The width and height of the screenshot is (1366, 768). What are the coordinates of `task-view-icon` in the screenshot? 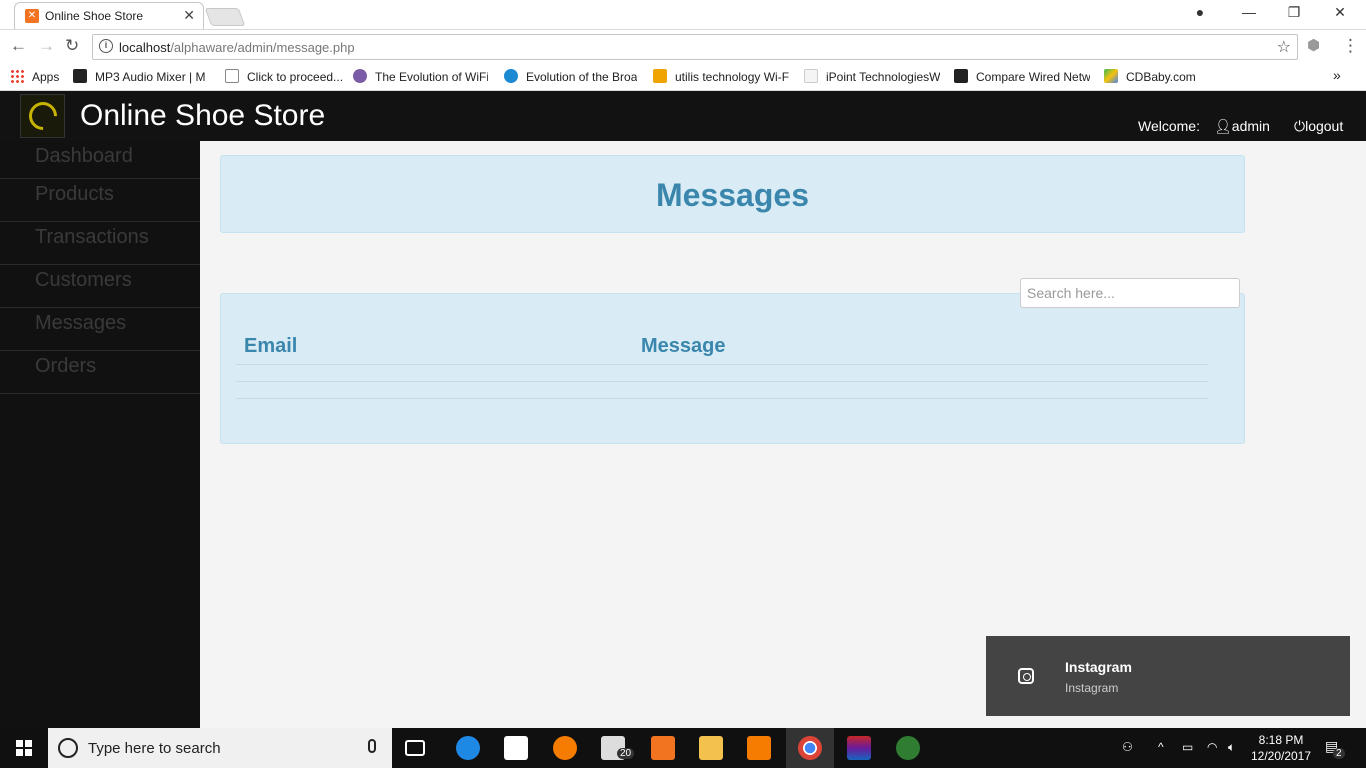 It's located at (415, 748).